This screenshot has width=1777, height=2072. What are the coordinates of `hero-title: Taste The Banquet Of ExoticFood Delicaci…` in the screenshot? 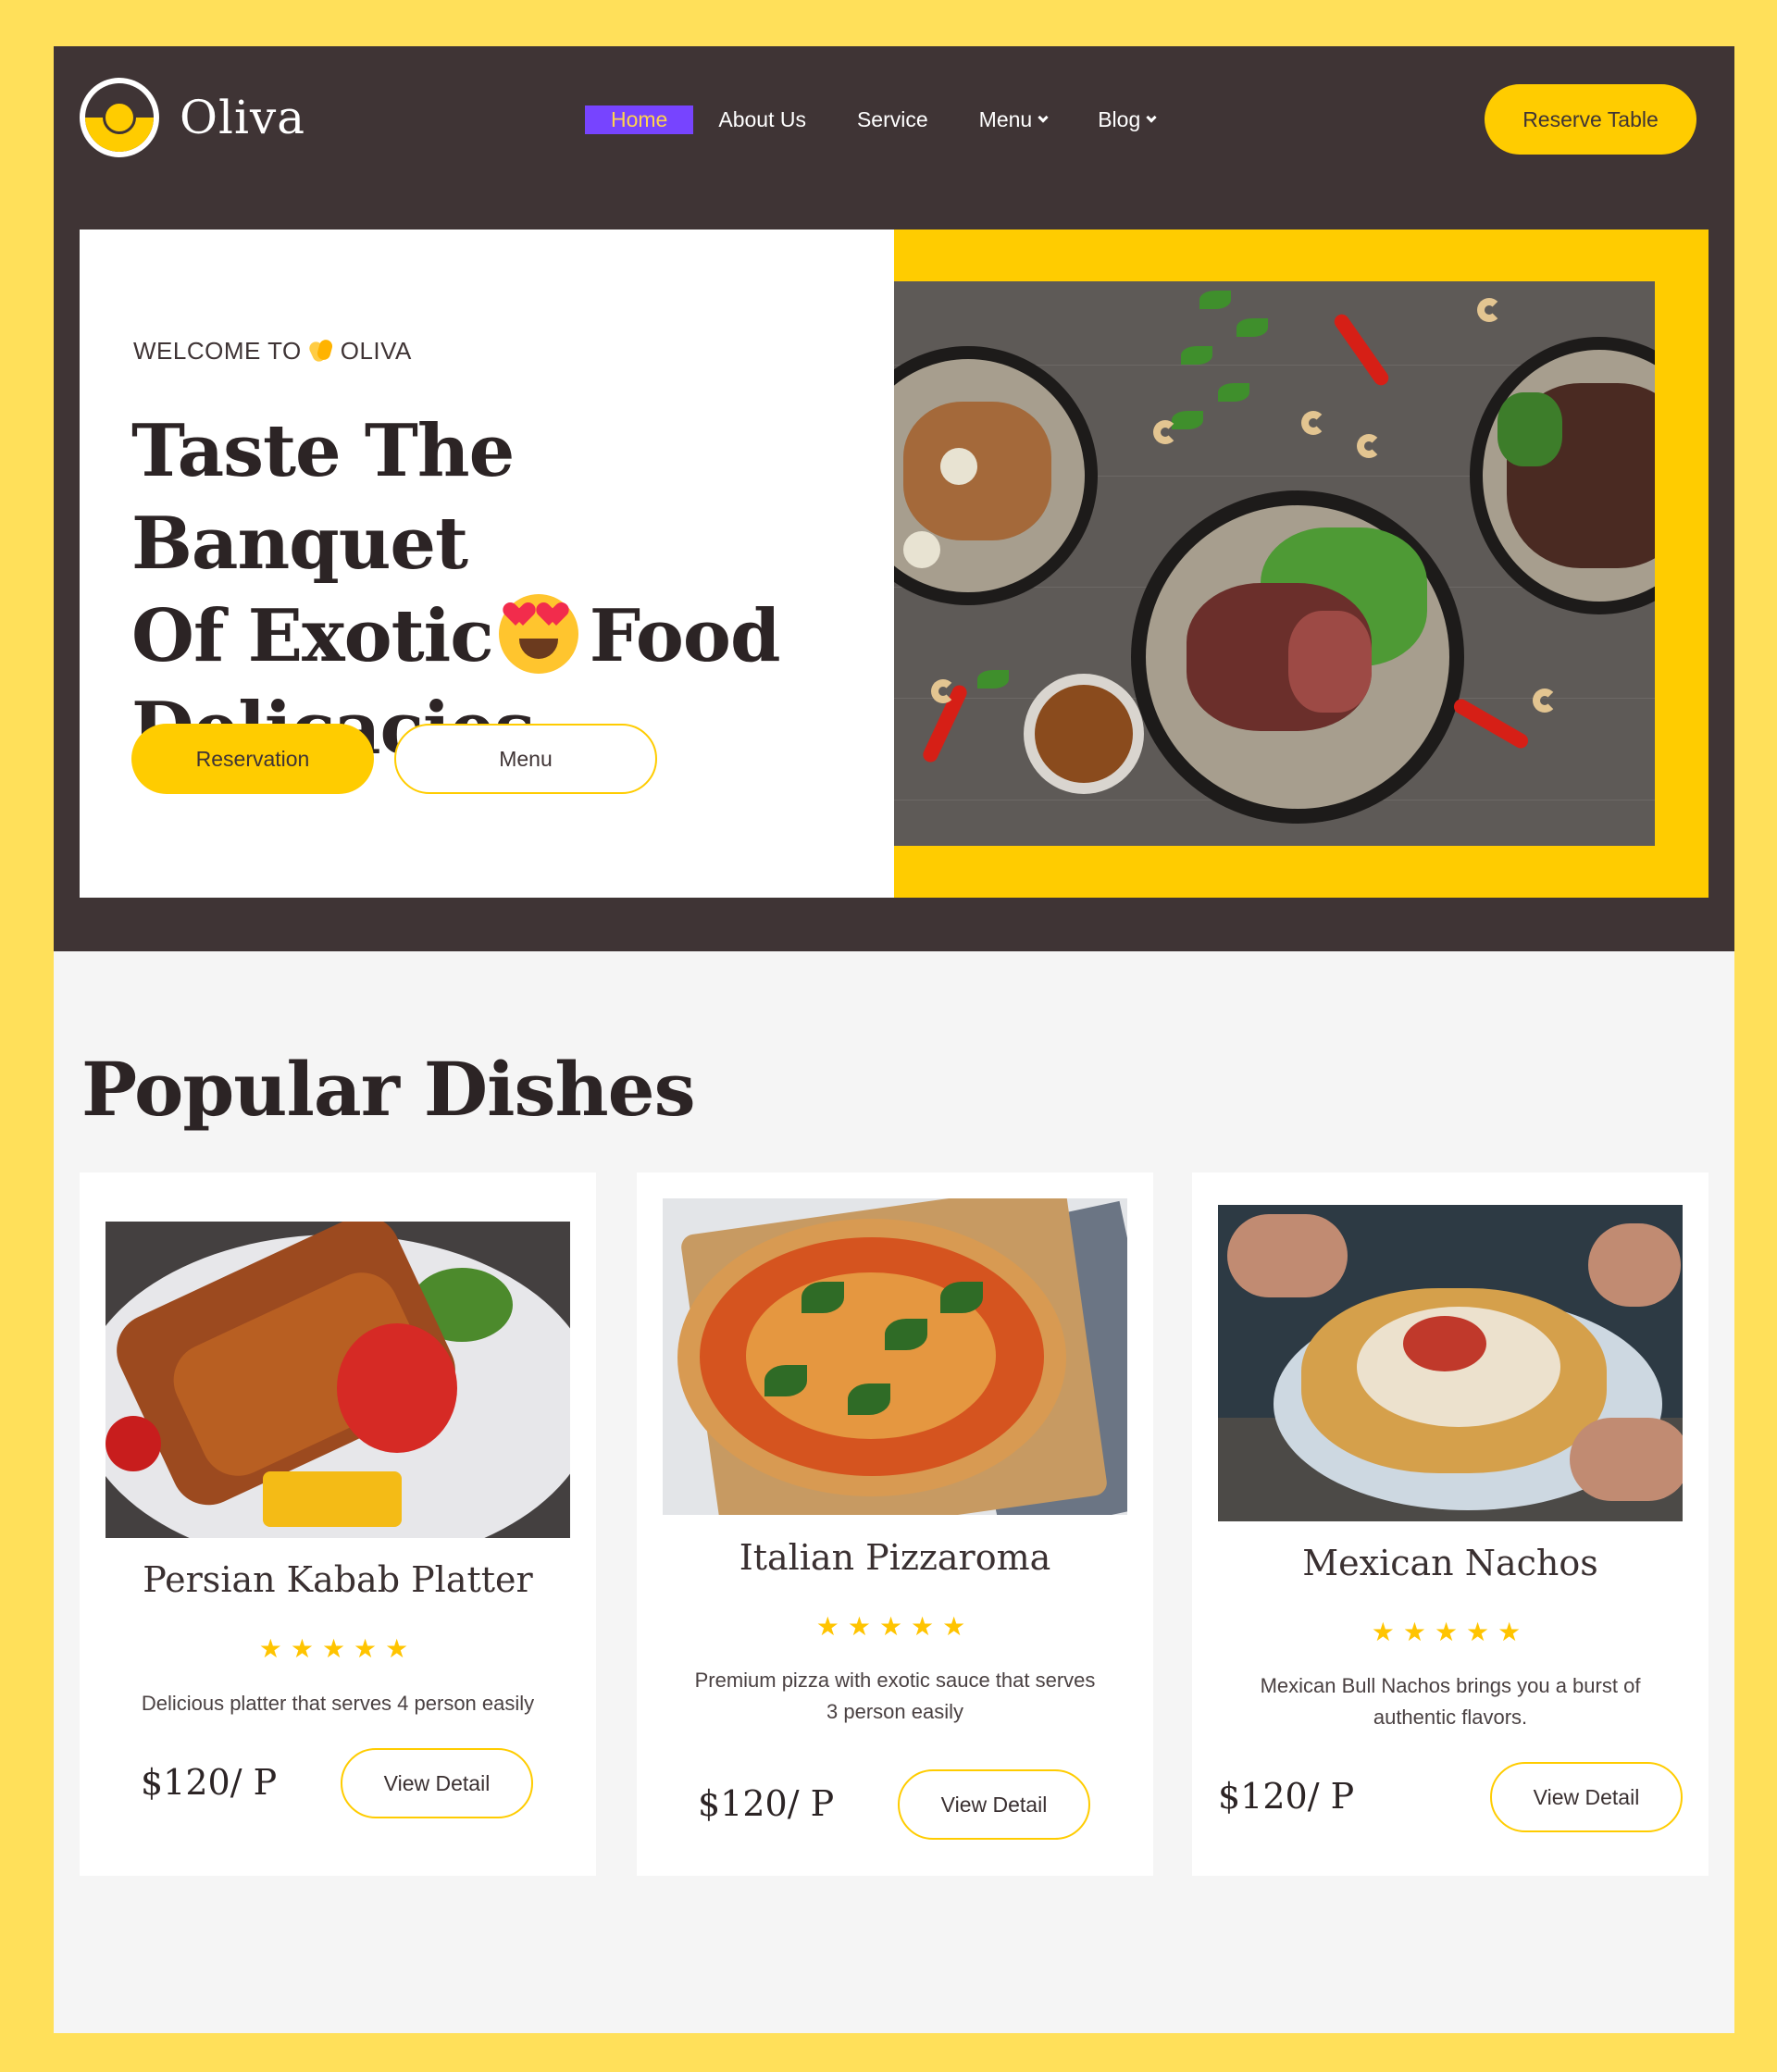 It's located at (483, 590).